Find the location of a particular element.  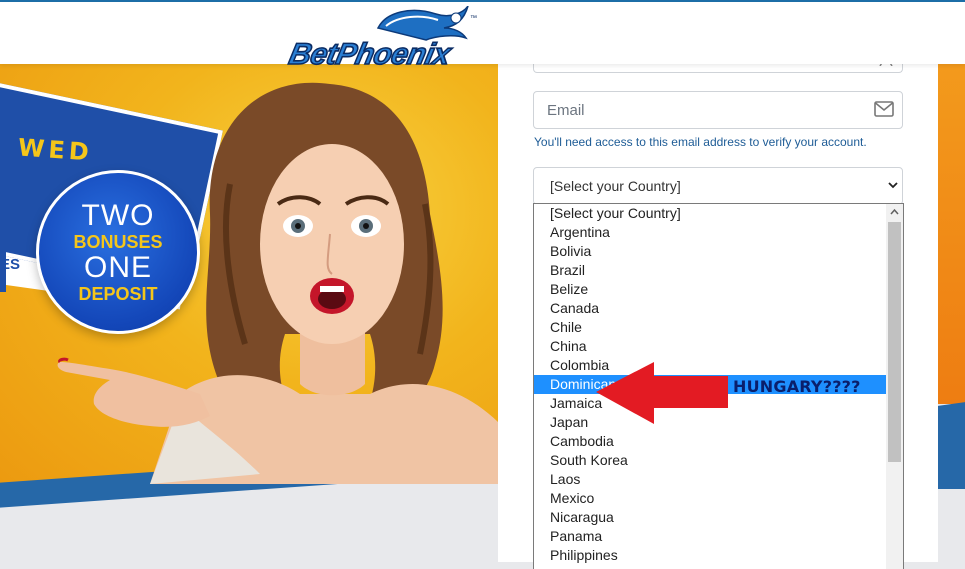

country-option: China is located at coordinates (710, 346).